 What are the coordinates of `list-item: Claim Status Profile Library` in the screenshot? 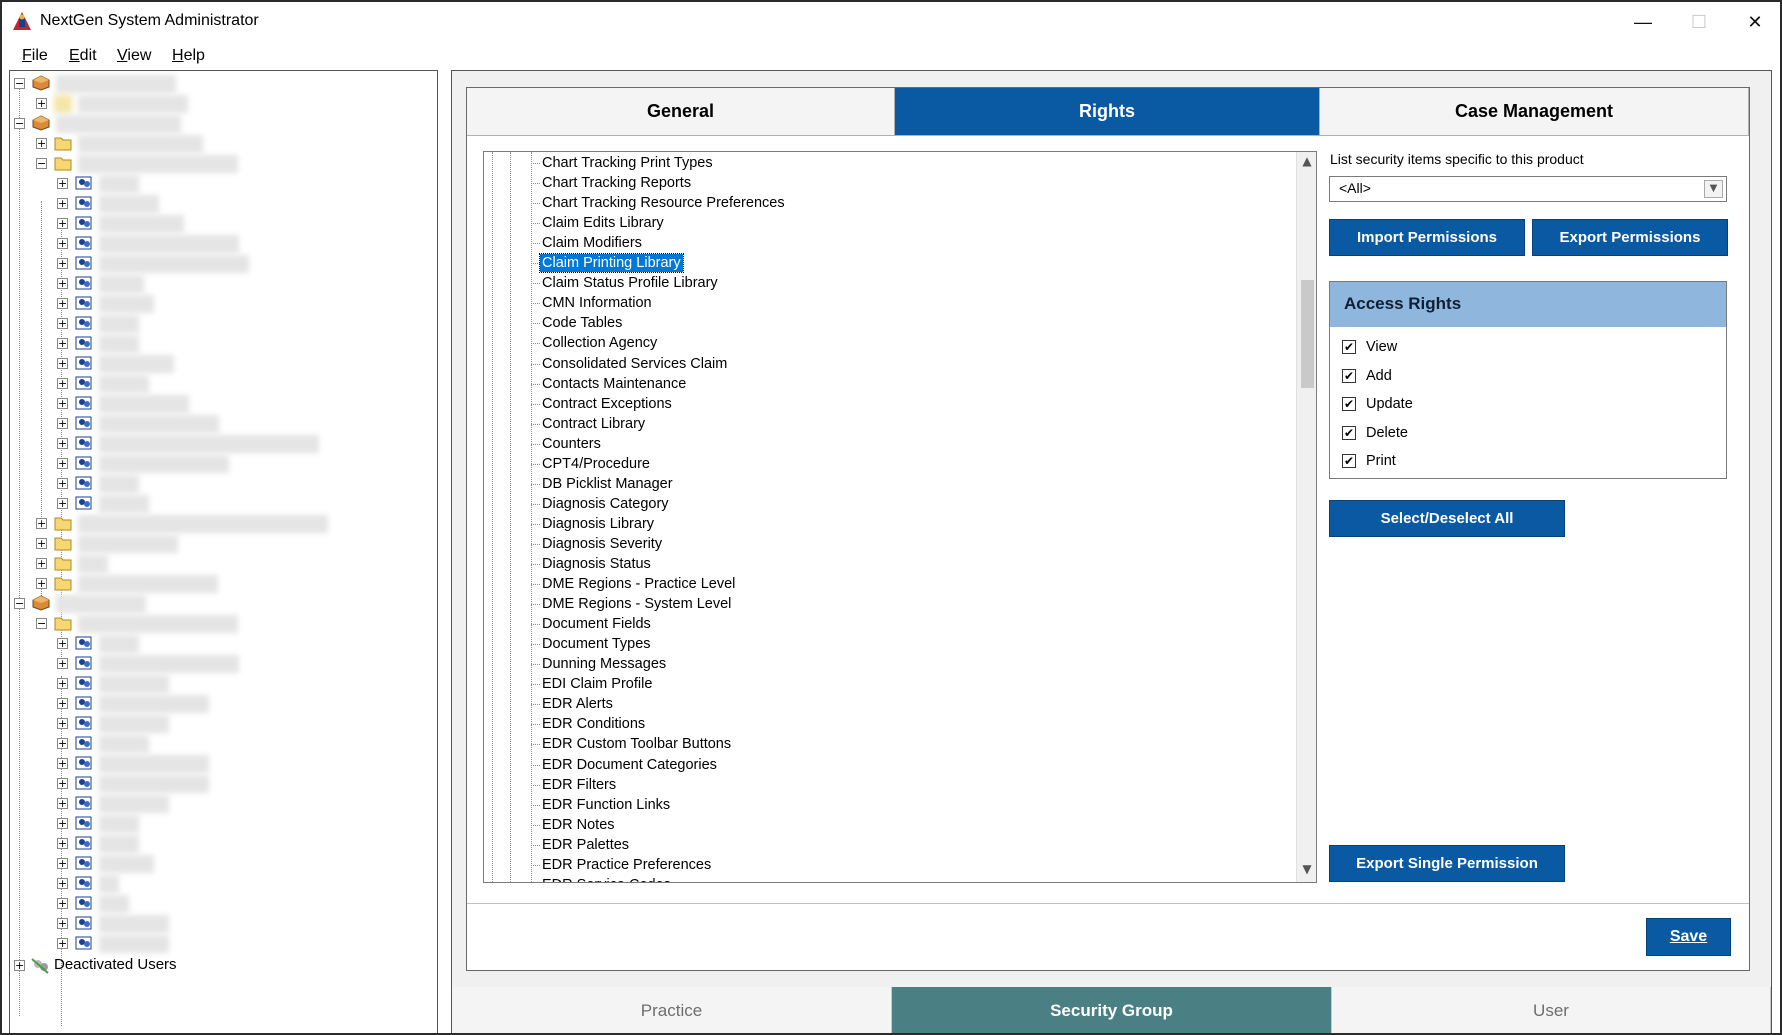 It's located at (630, 283).